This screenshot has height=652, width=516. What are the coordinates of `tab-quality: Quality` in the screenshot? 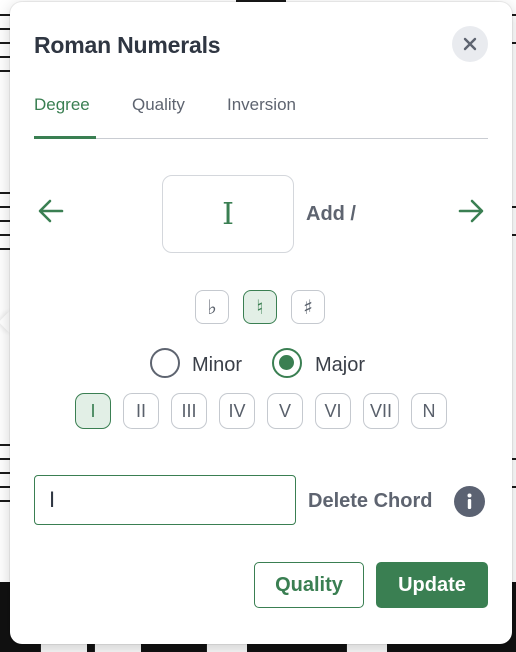 It's located at (158, 116).